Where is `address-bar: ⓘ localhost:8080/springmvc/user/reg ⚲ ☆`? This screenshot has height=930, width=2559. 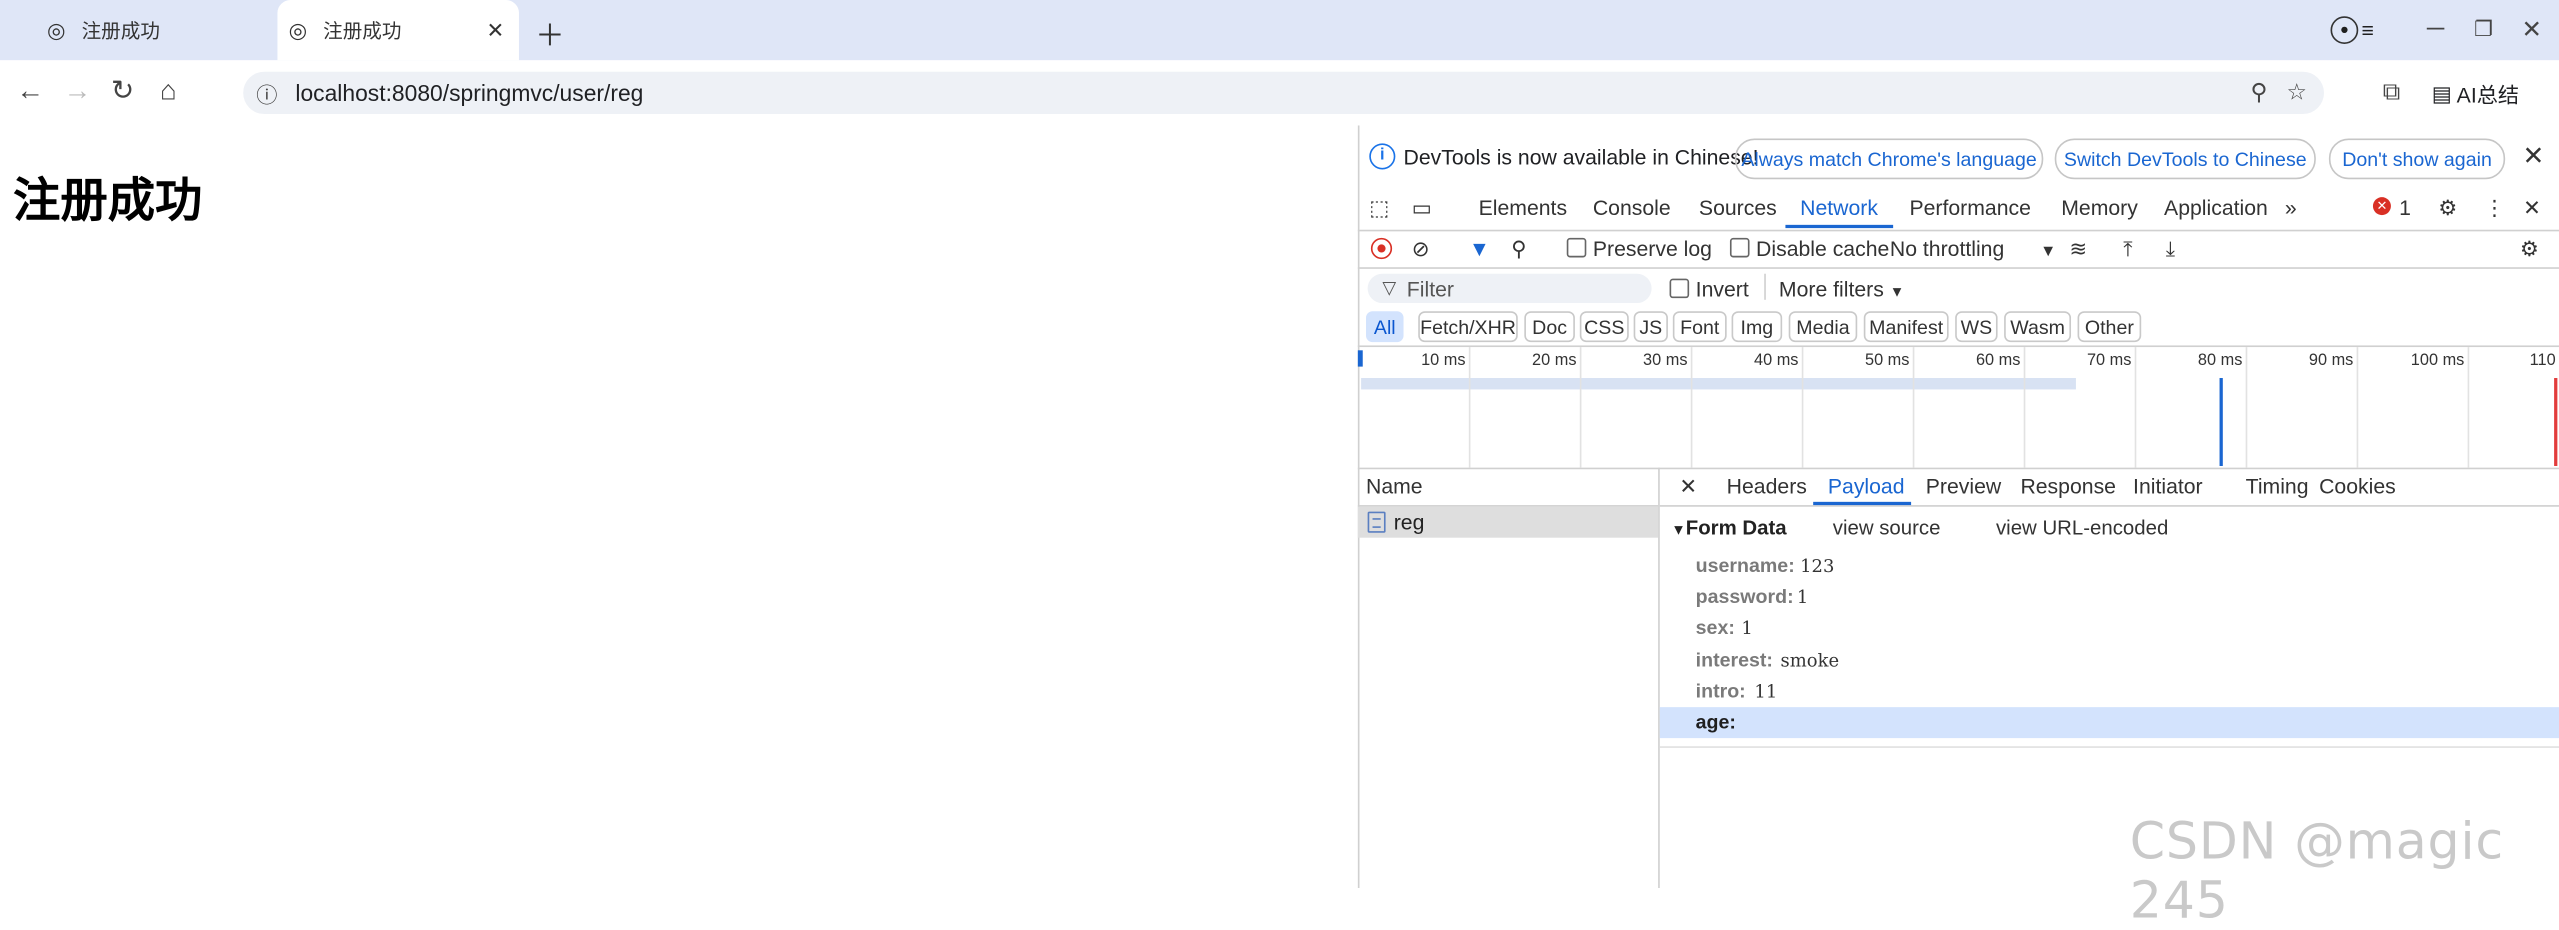
address-bar: ⓘ localhost:8080/springmvc/user/reg ⚲ ☆ is located at coordinates (1283, 93).